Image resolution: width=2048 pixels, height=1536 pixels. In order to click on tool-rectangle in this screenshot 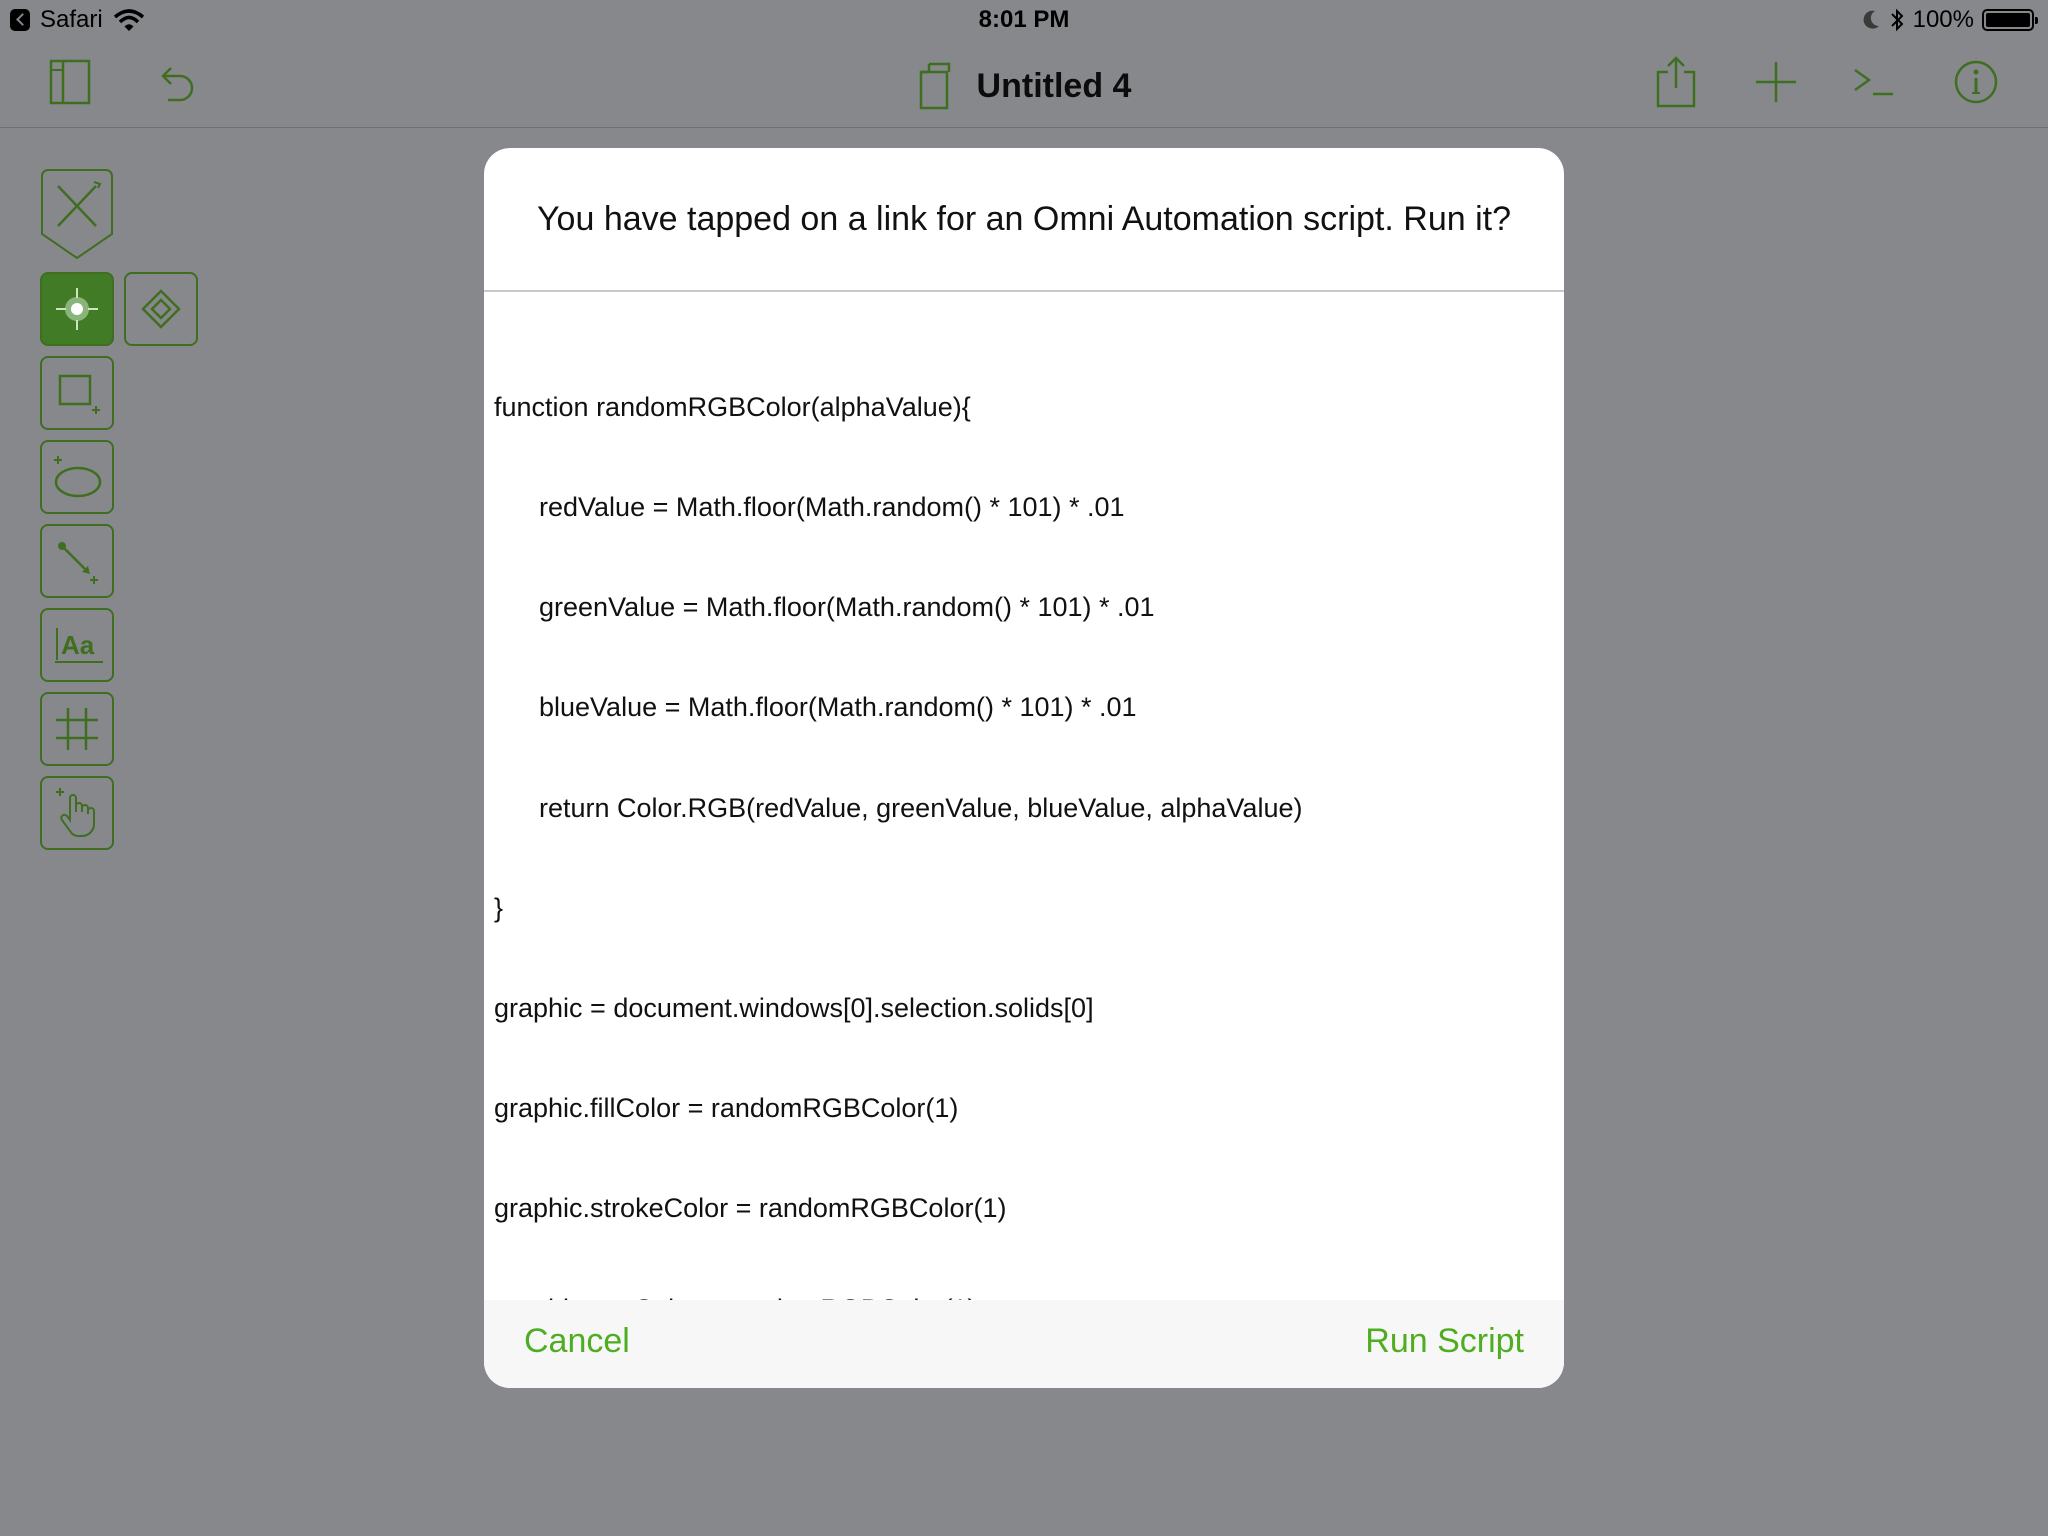, I will do `click(77, 393)`.